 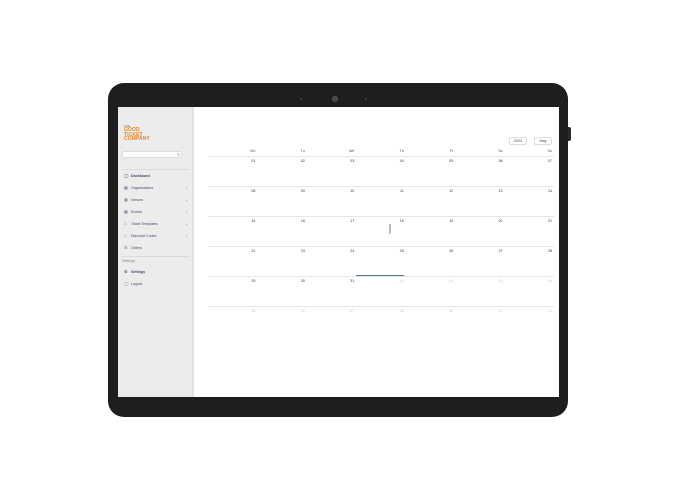 I want to click on sidebar-item-label: Dashboard, so click(x=140, y=176).